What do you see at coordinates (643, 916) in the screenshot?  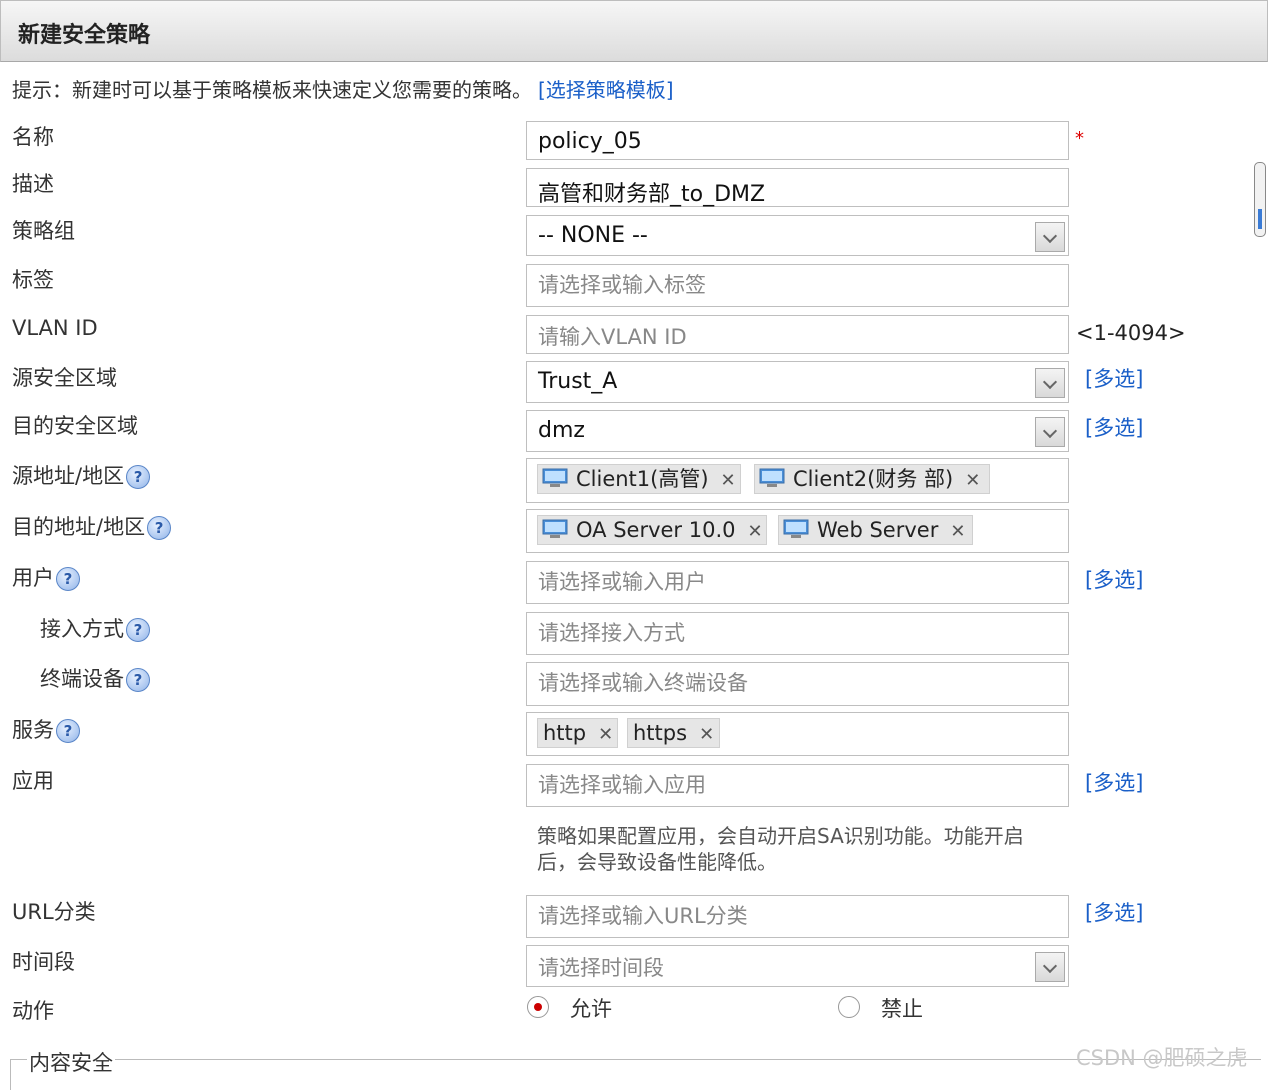 I see `url-category-placeholder: 请选择或输入URL分类` at bounding box center [643, 916].